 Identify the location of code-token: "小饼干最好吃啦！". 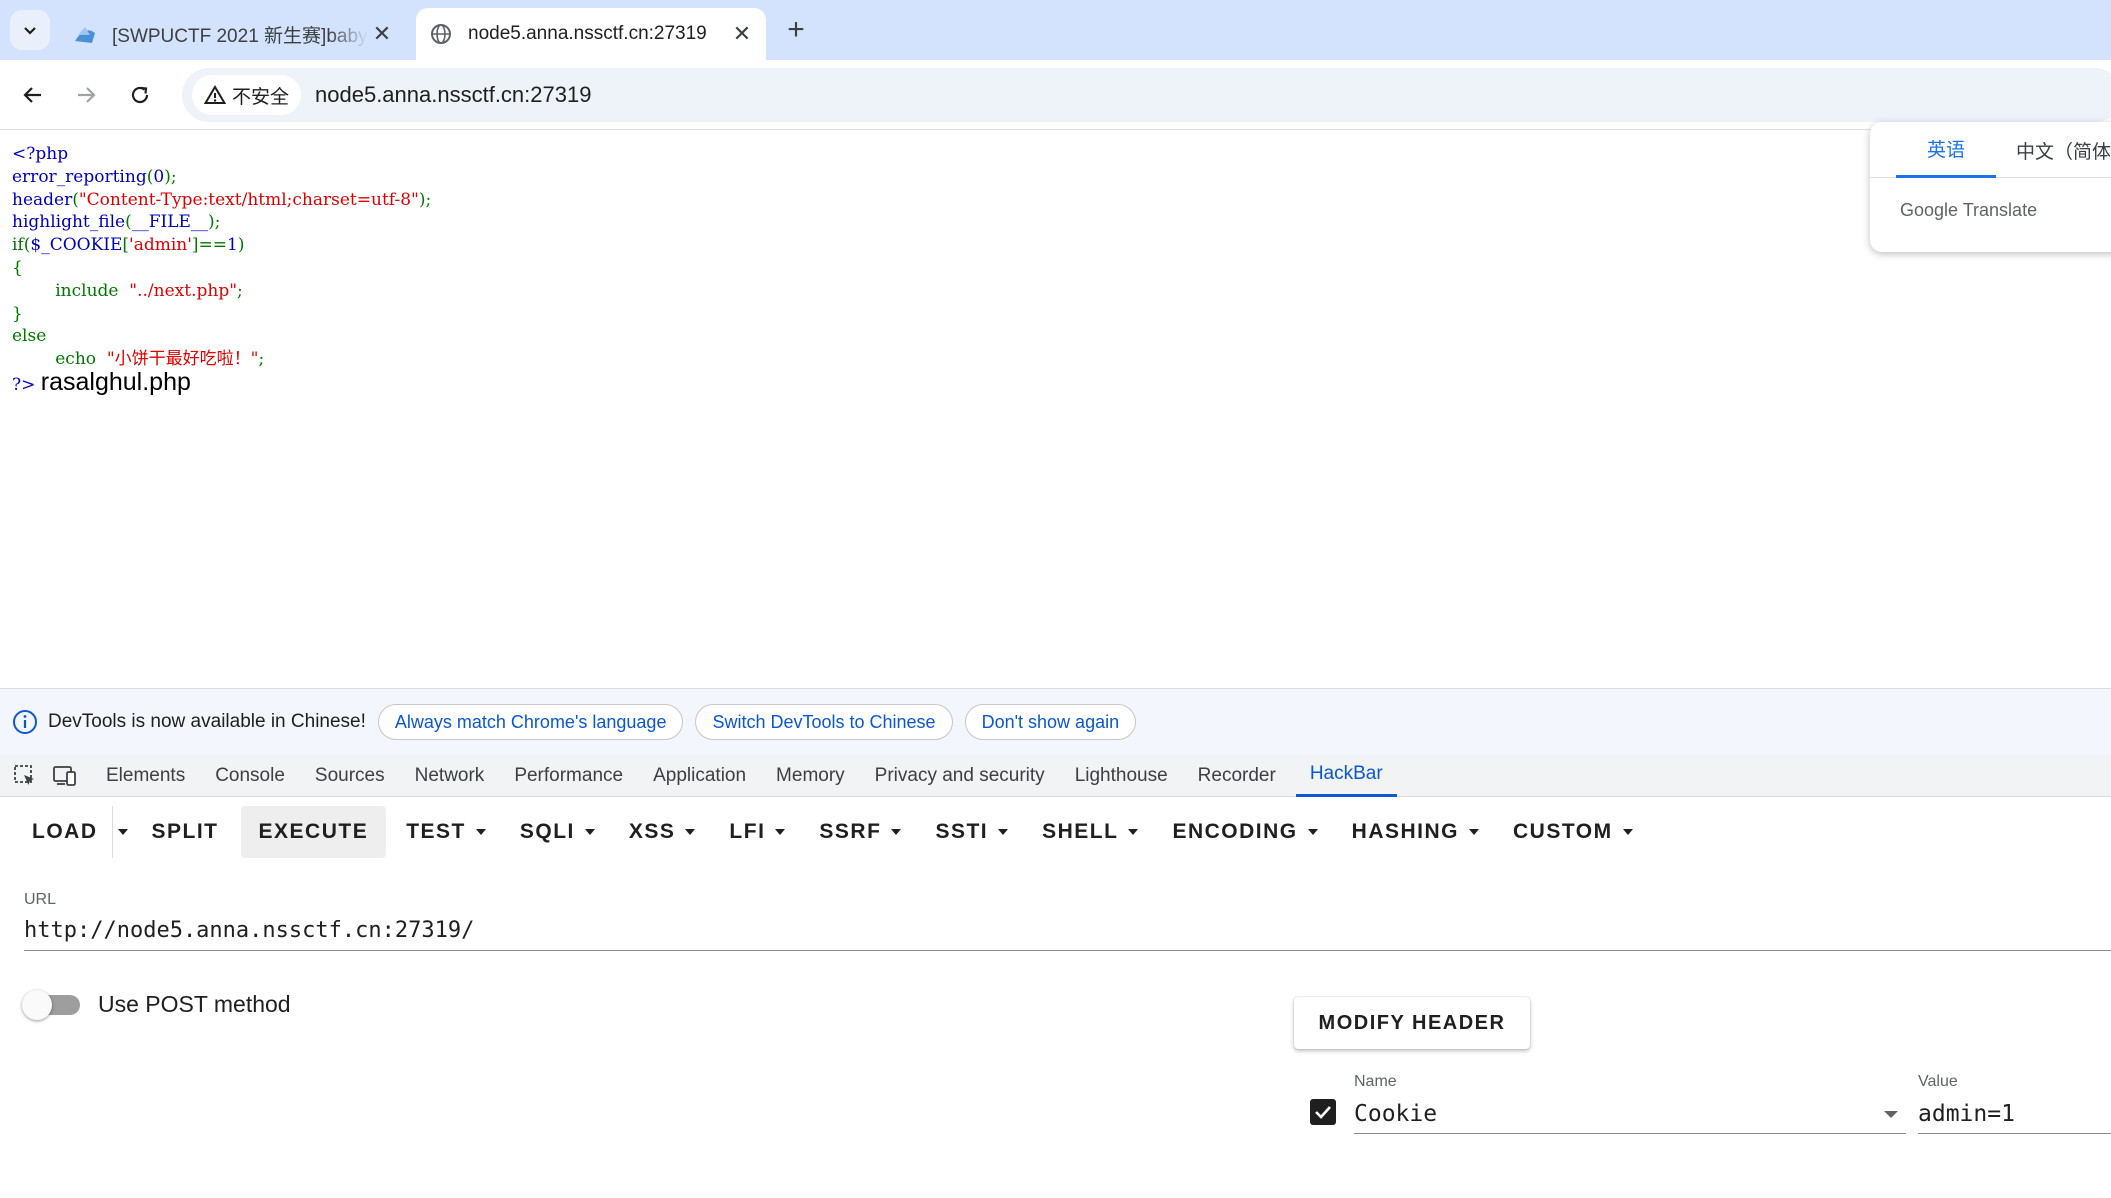
(182, 359).